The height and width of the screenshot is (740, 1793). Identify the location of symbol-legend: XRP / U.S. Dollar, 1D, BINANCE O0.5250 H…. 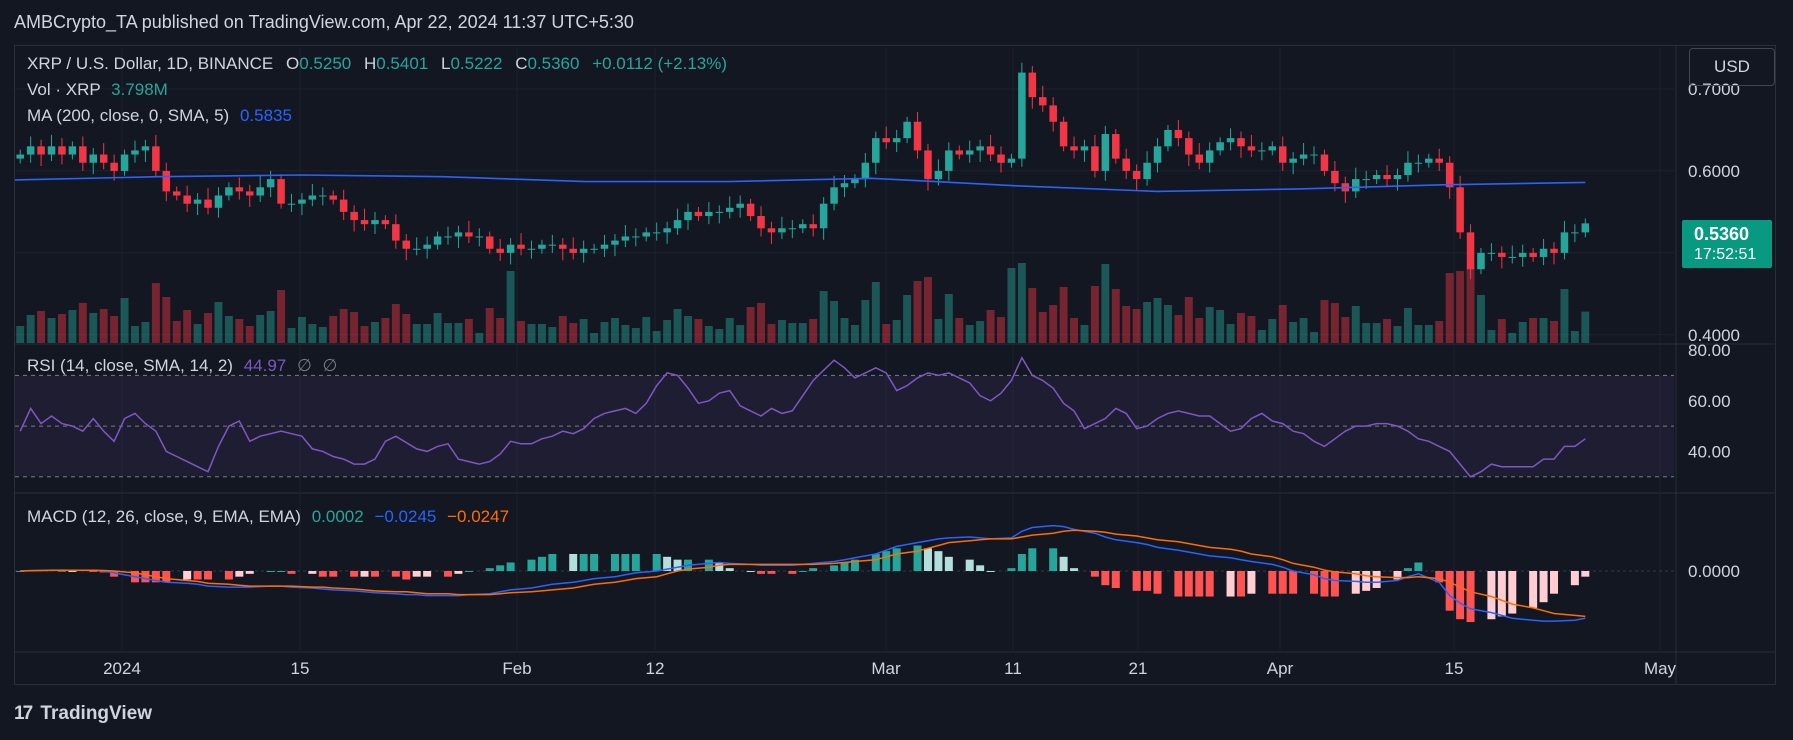
(377, 64).